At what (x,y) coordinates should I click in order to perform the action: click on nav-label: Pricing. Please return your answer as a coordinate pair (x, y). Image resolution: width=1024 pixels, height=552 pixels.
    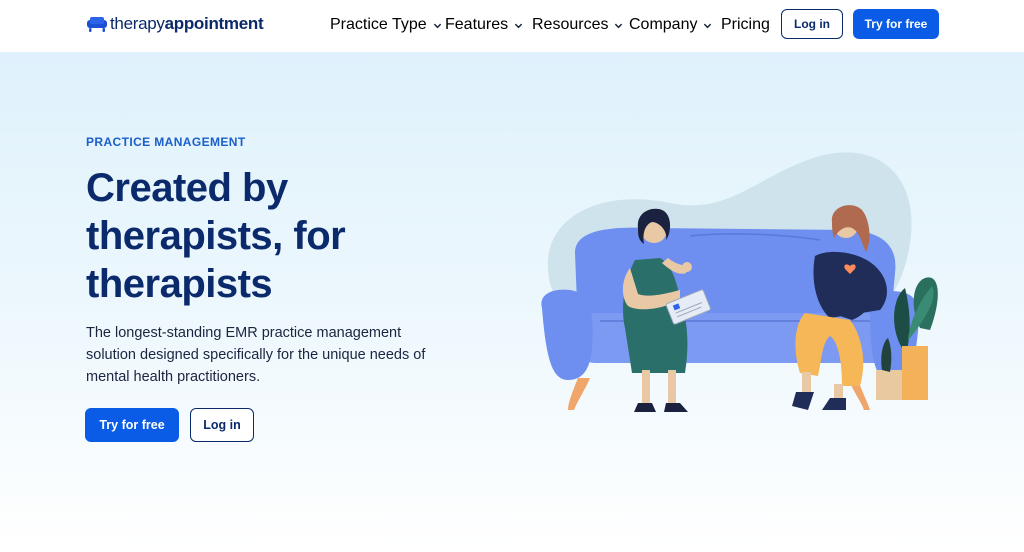
    Looking at the image, I should click on (745, 24).